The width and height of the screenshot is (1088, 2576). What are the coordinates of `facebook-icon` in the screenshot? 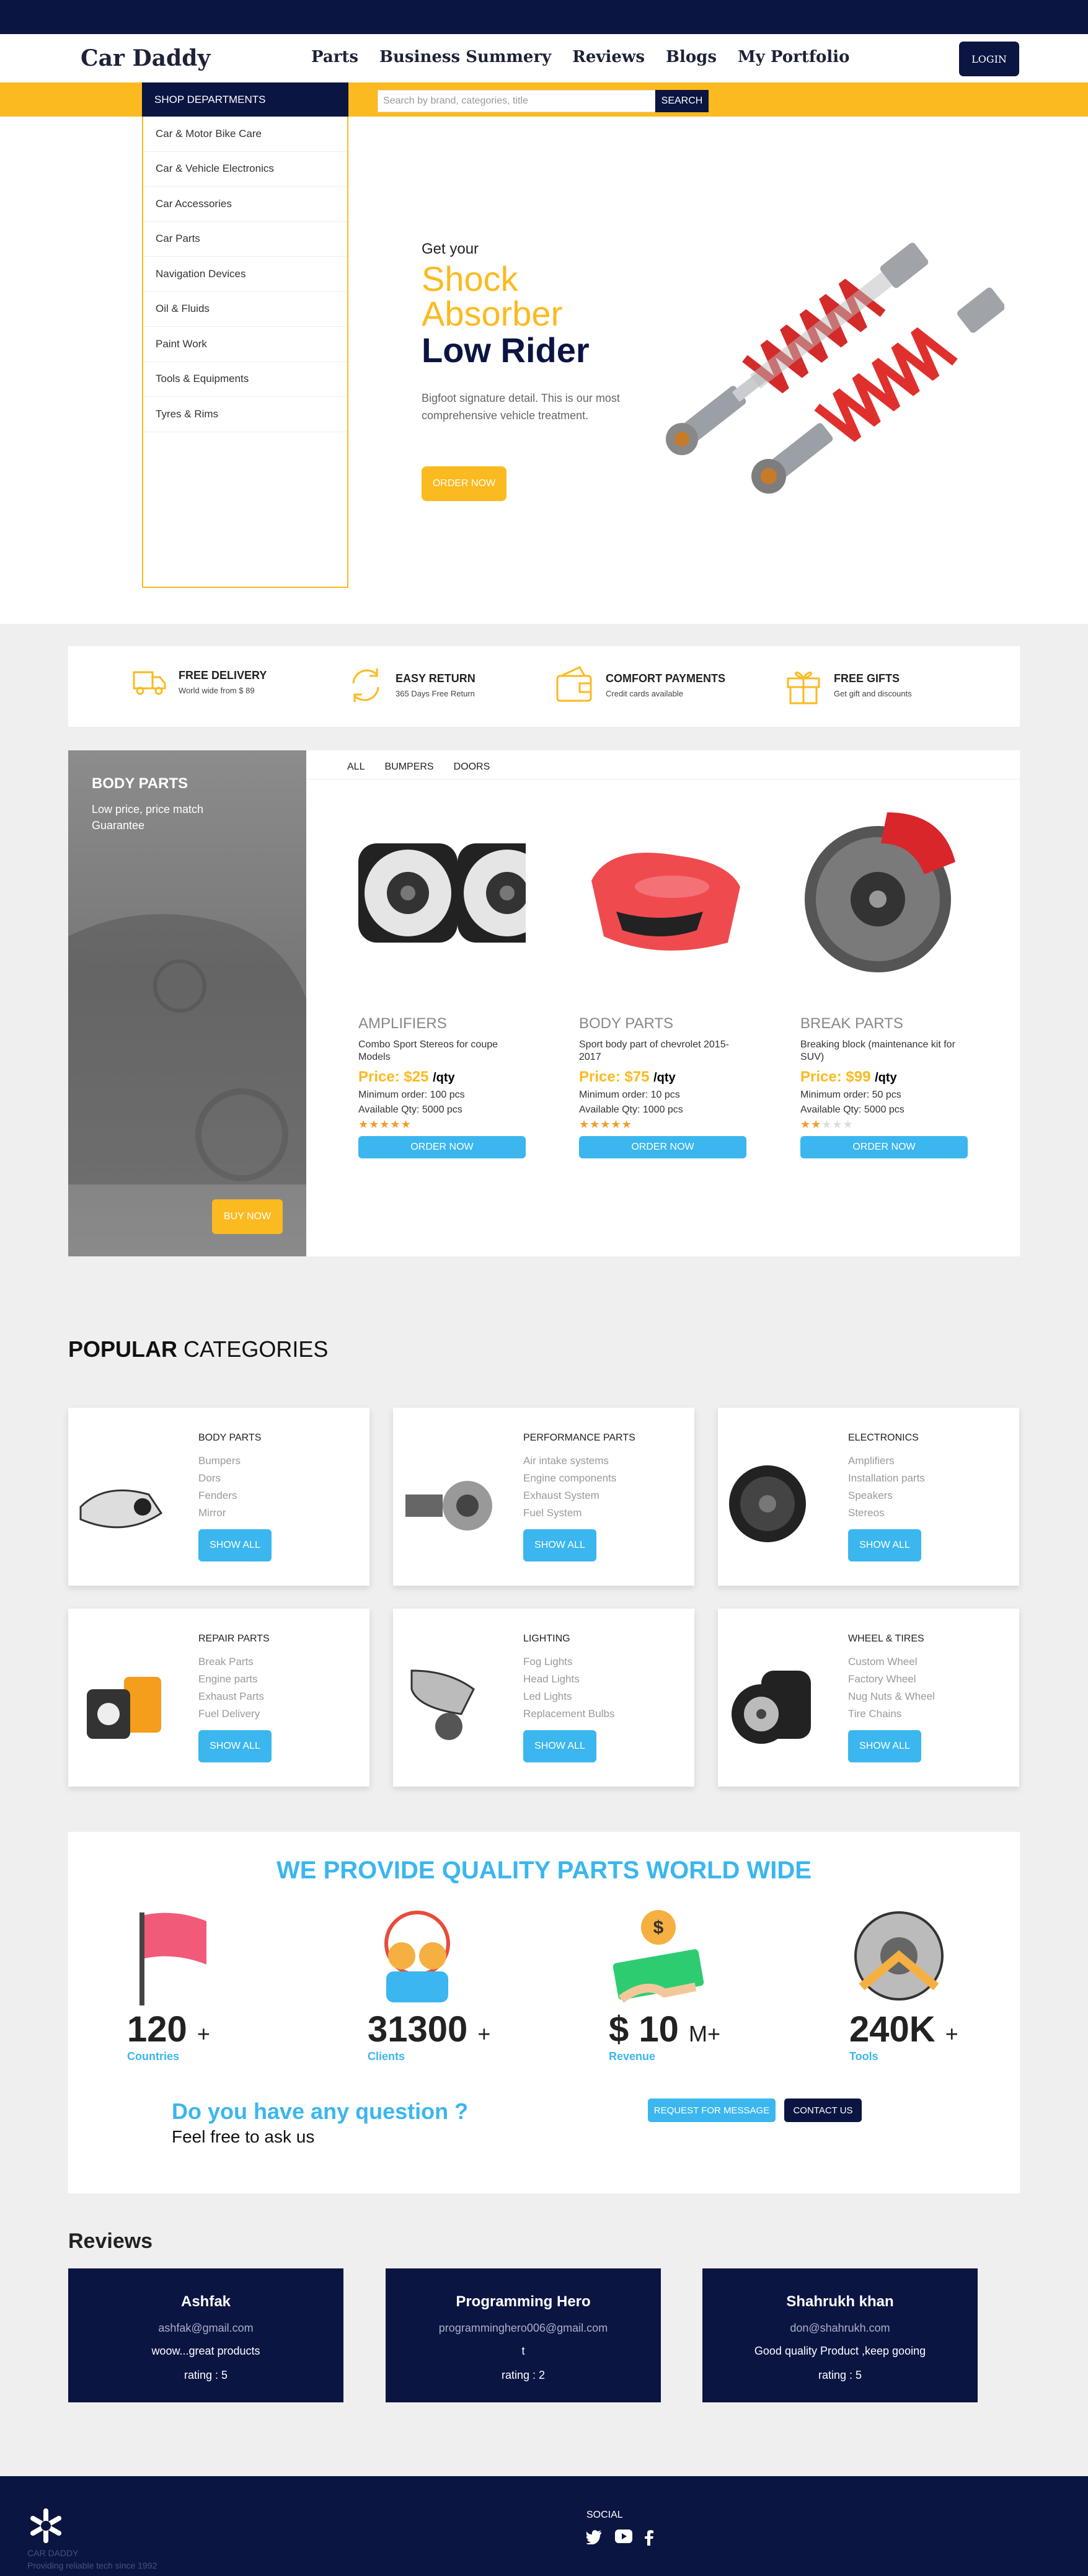 It's located at (649, 2537).